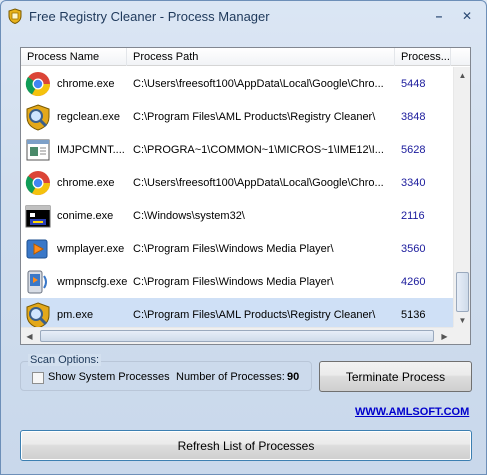 This screenshot has height=475, width=487. What do you see at coordinates (261, 57) in the screenshot?
I see `column-header-process-path: Process Path` at bounding box center [261, 57].